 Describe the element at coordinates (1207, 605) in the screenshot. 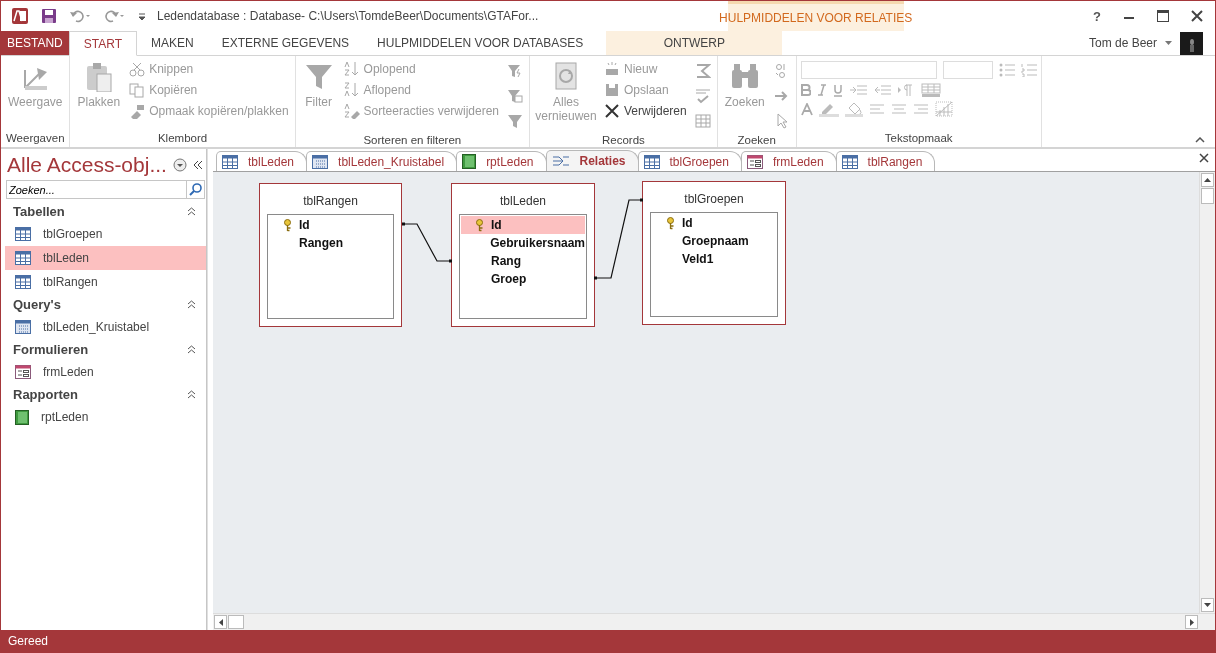

I see `scroll-down-button` at that location.